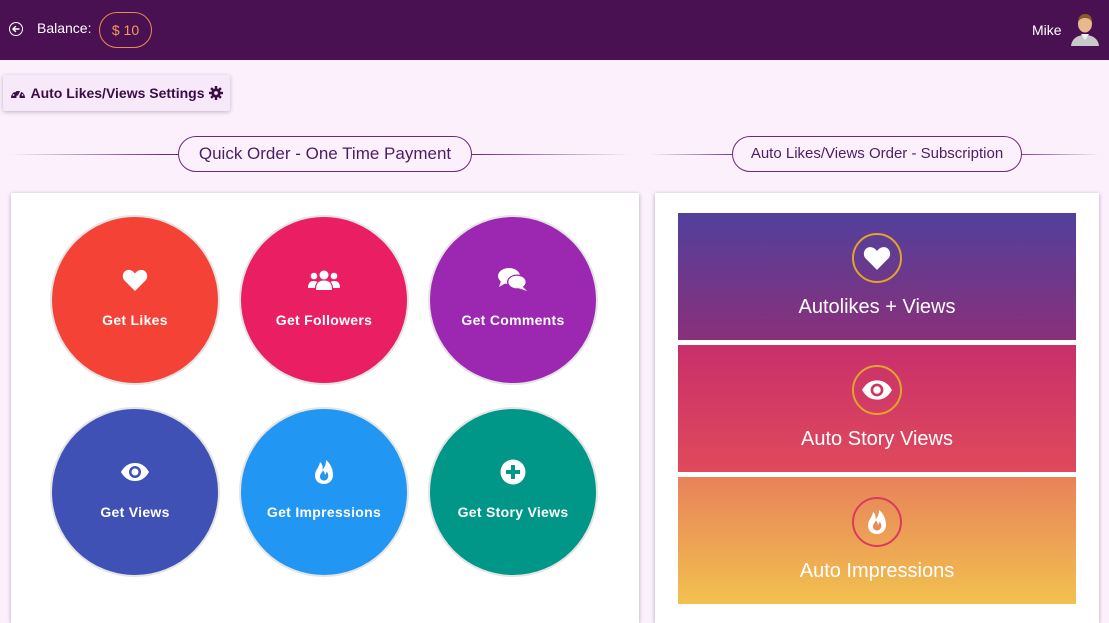 The width and height of the screenshot is (1109, 623). What do you see at coordinates (513, 320) in the screenshot?
I see `get-comments-label: Get Comments` at bounding box center [513, 320].